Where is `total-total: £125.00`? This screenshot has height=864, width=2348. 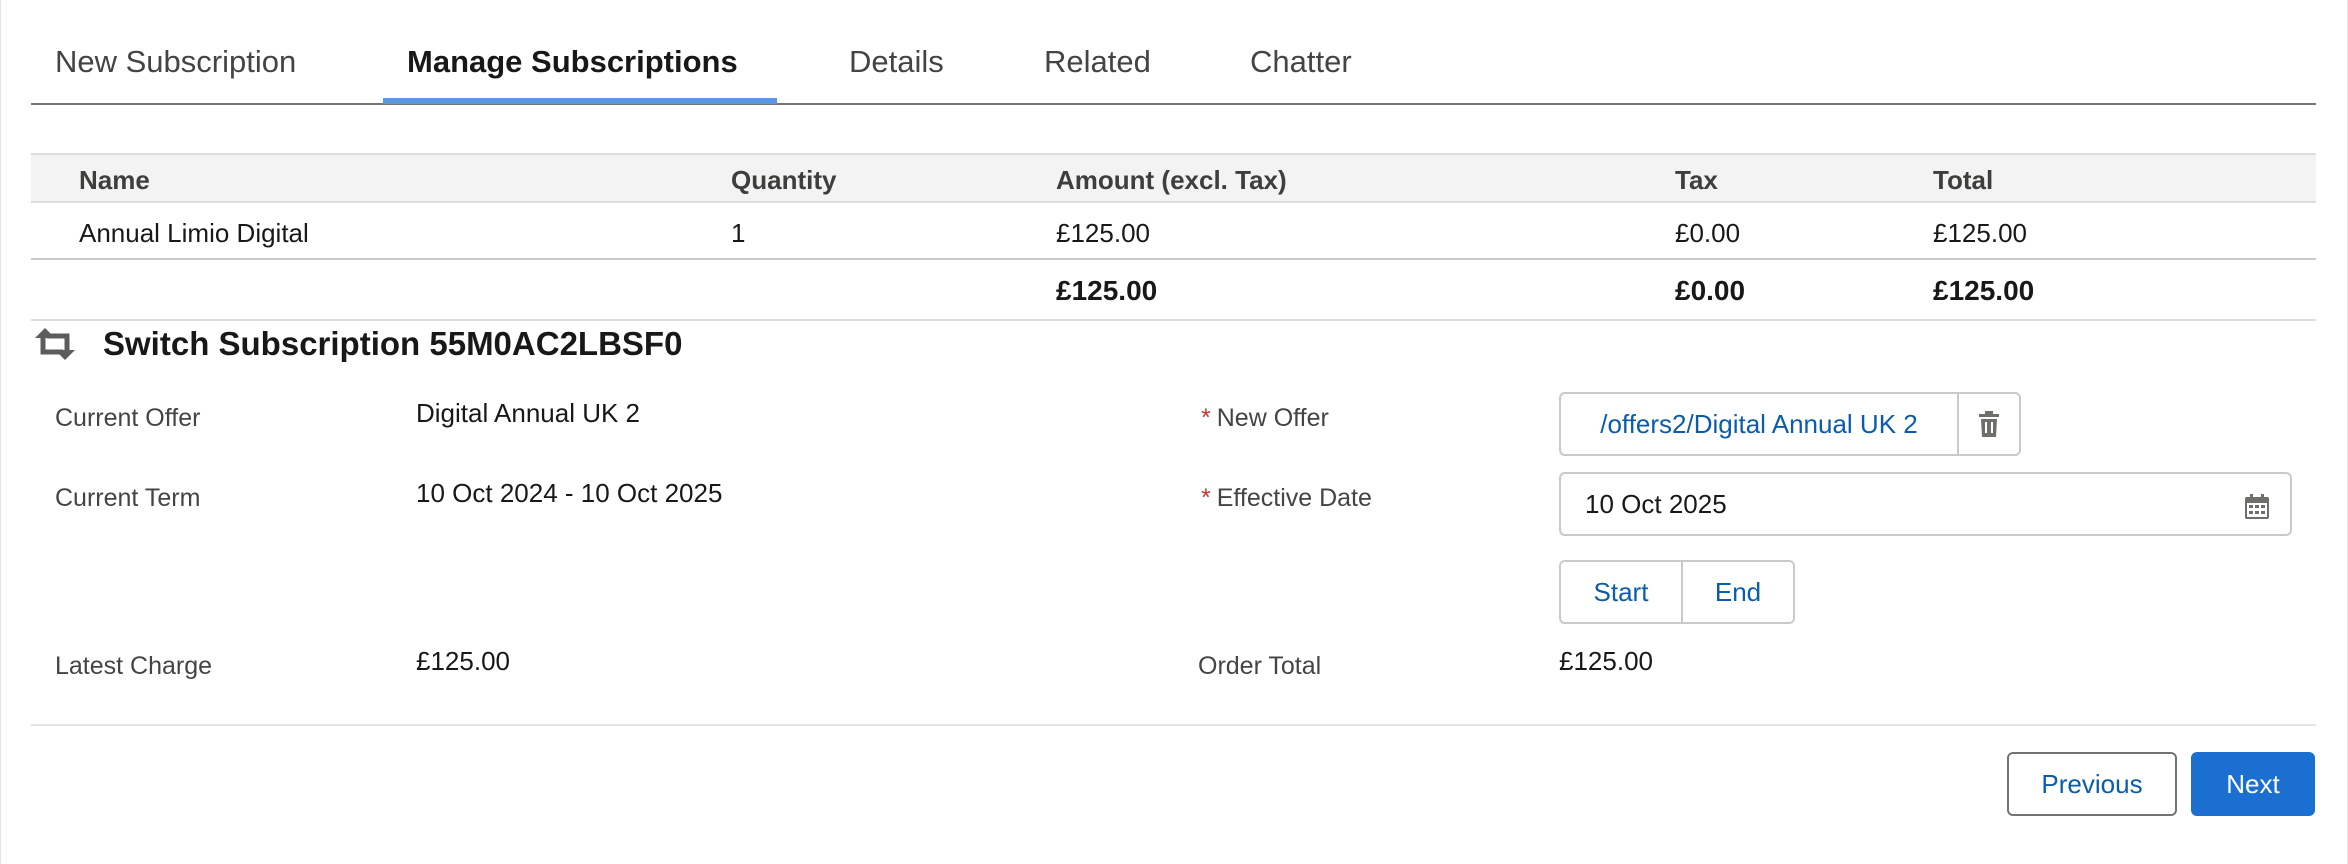
total-total: £125.00 is located at coordinates (1984, 290).